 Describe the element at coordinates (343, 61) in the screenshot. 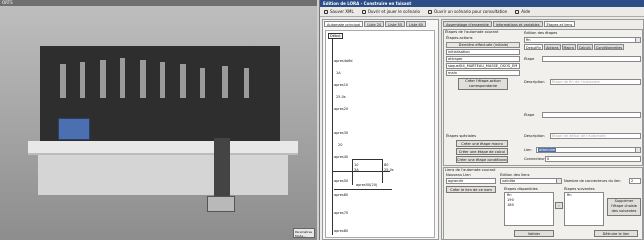

I see `graph-node: apres4a6d` at that location.